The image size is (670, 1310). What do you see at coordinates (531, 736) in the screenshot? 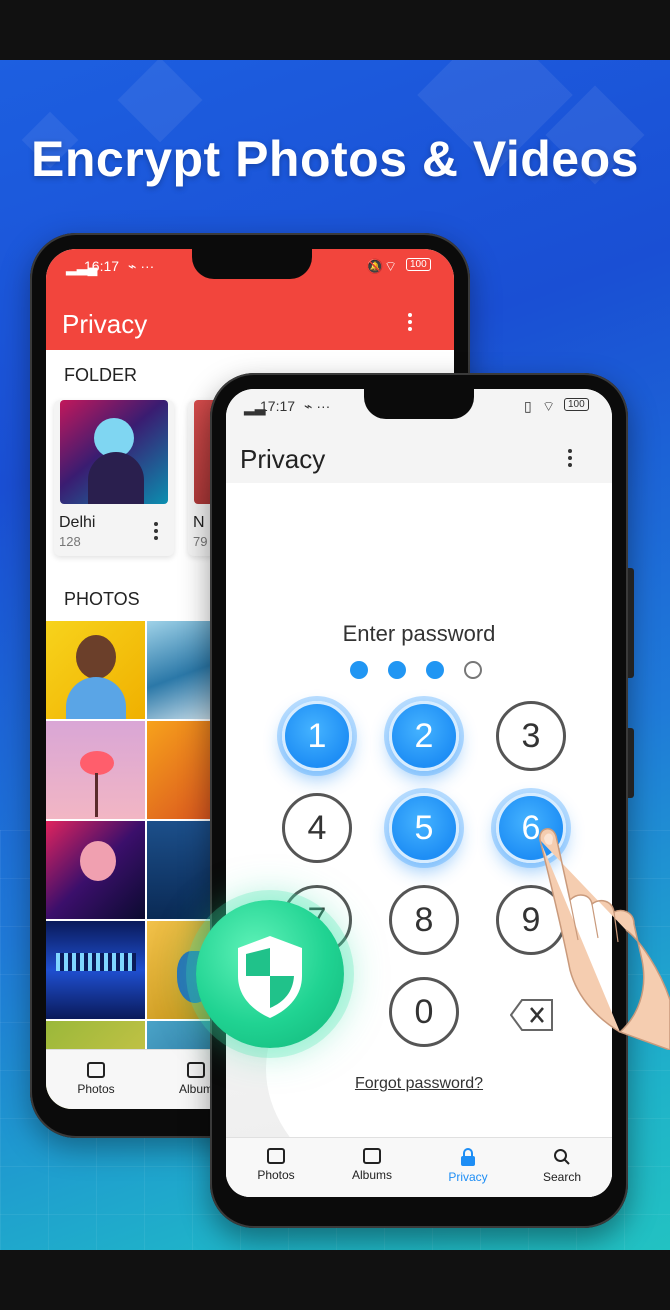
I see `key-3: 3` at bounding box center [531, 736].